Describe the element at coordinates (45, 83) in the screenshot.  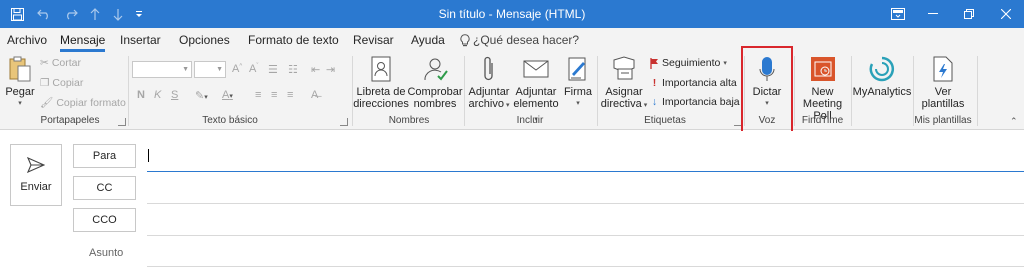
I see `copy-icon: ❐` at that location.